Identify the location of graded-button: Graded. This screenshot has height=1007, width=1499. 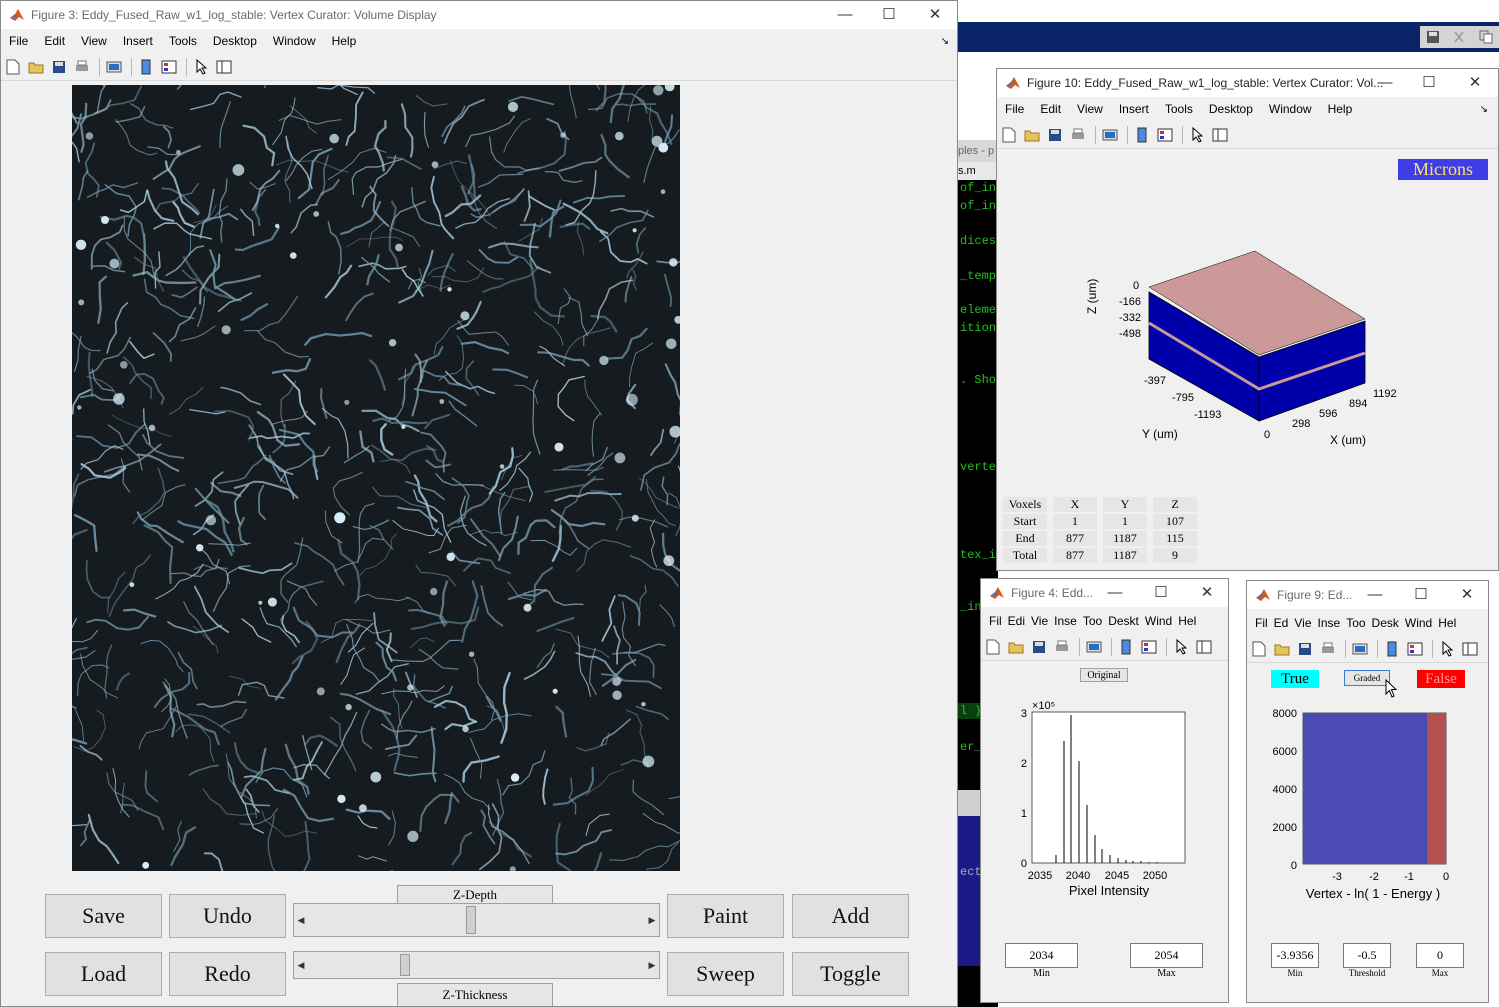
(1367, 678).